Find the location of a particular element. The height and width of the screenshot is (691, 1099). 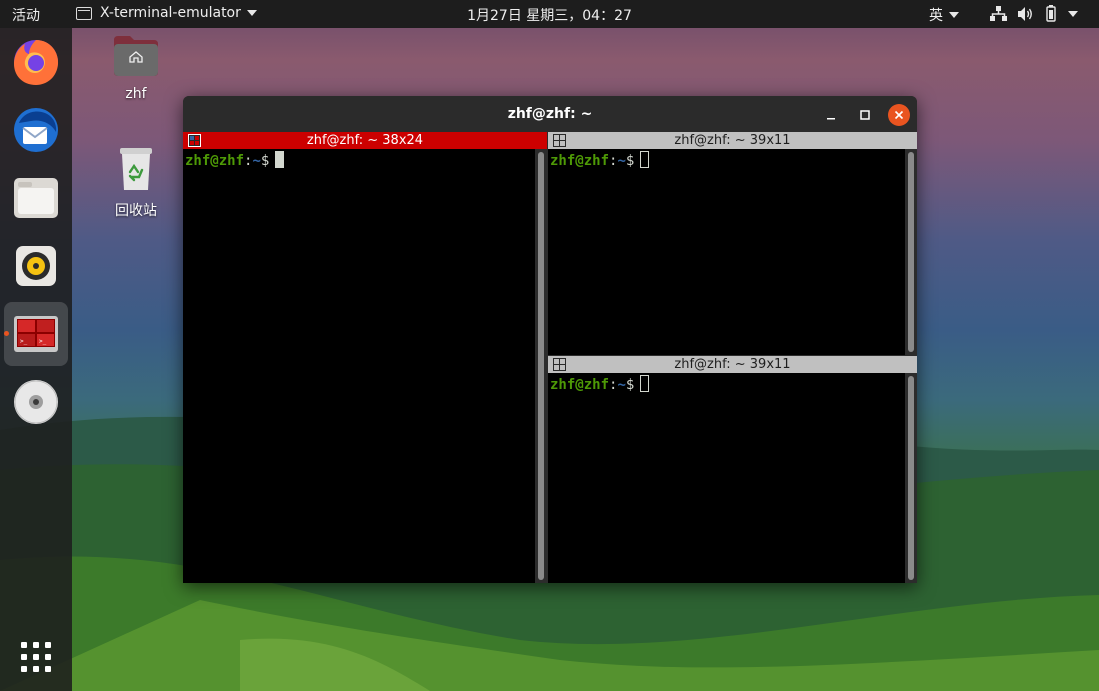

dock-item-thunderbird is located at coordinates (36, 130).